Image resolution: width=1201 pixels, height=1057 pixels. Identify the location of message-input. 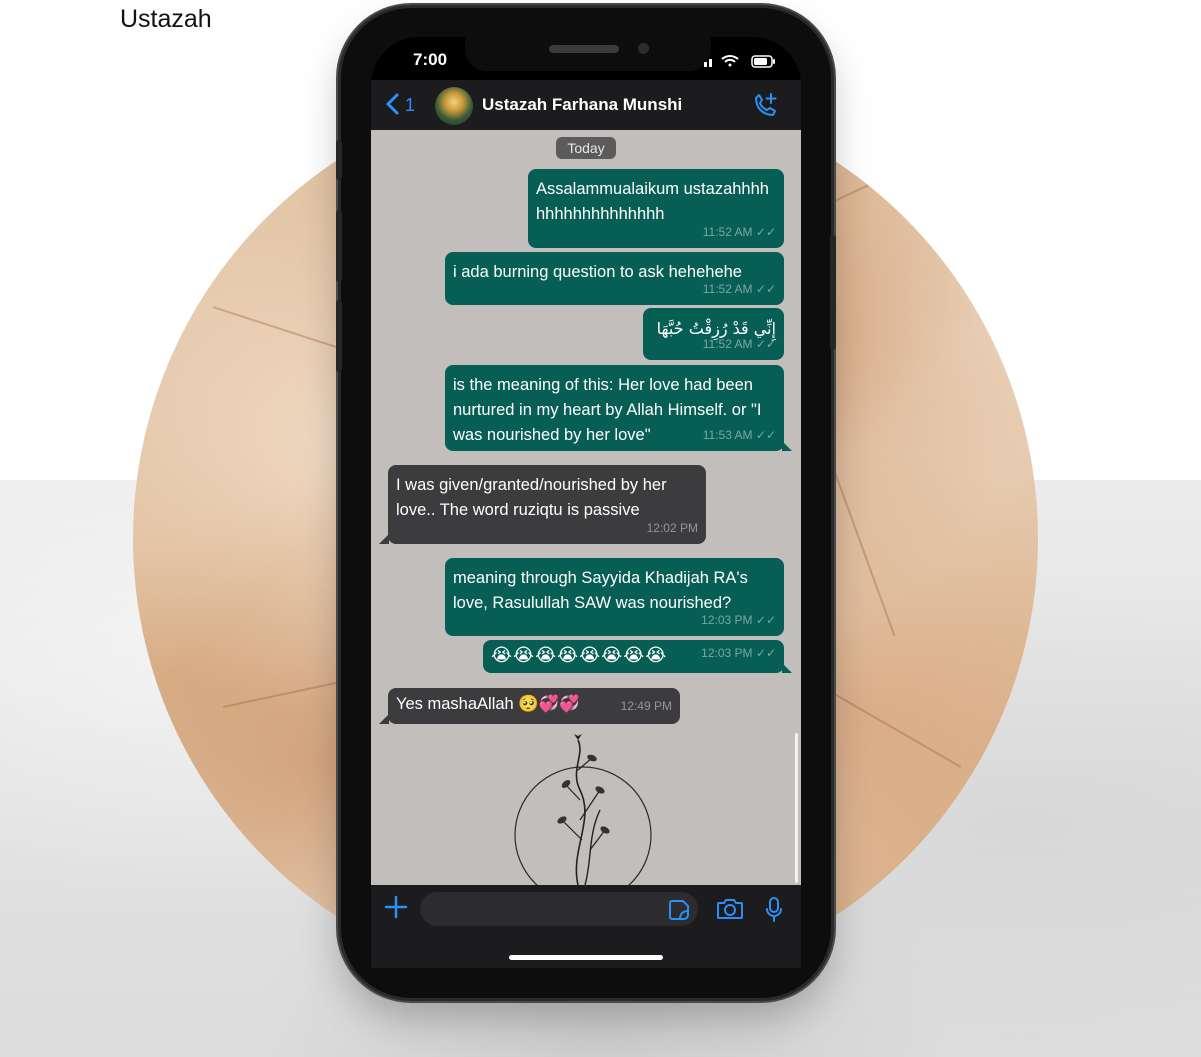
(559, 909).